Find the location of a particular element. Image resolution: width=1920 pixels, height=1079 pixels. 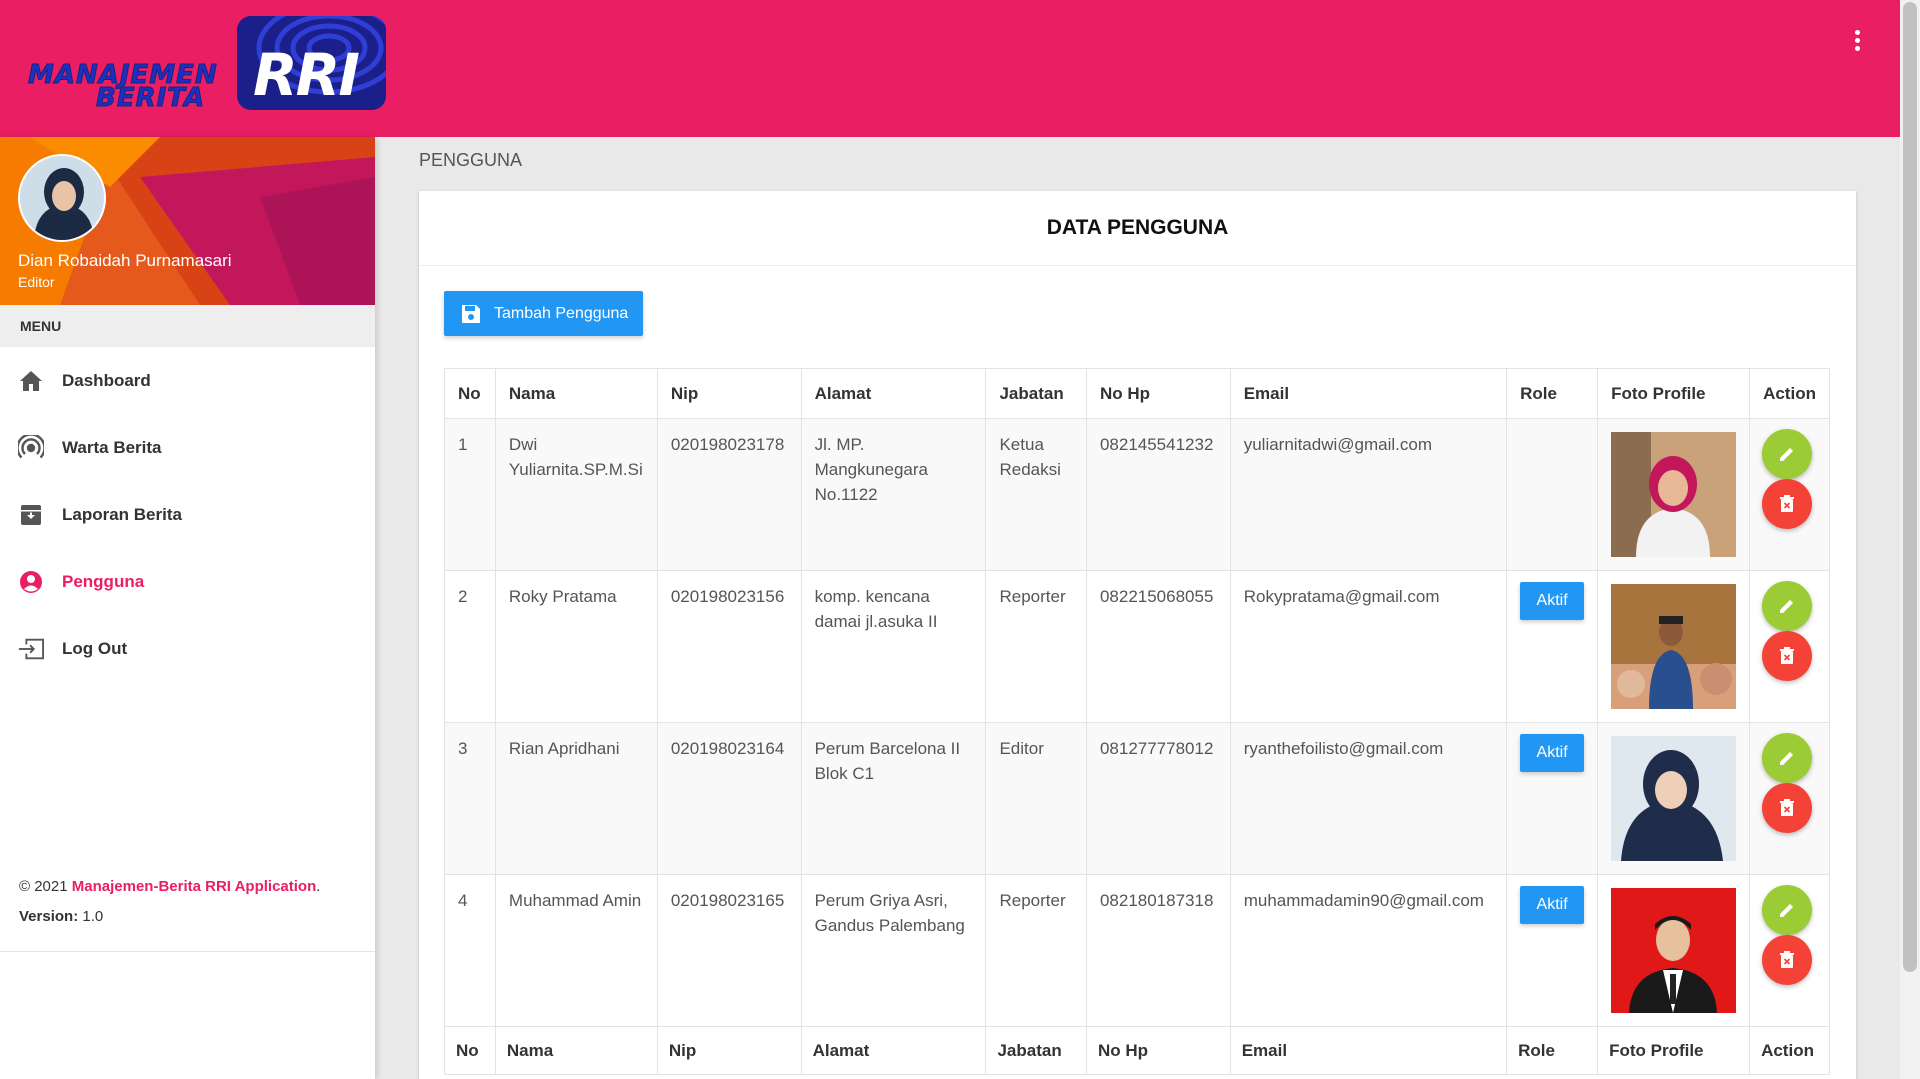

copyright-year: © 2021 is located at coordinates (43, 886).